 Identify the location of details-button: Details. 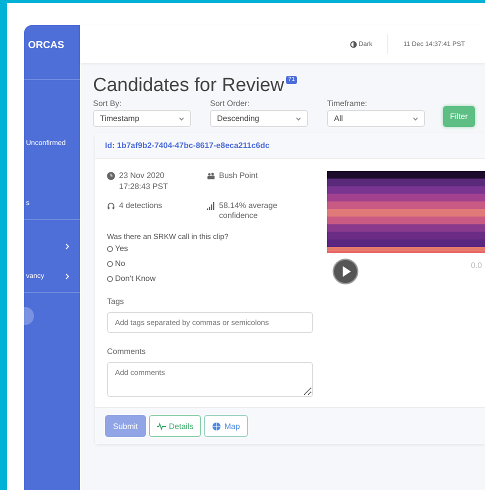
(175, 426).